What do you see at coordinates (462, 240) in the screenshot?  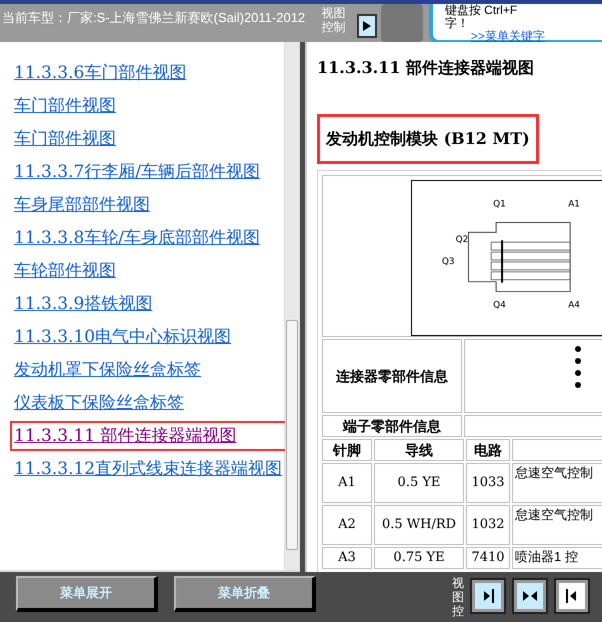 I see `pin-label: Q2` at bounding box center [462, 240].